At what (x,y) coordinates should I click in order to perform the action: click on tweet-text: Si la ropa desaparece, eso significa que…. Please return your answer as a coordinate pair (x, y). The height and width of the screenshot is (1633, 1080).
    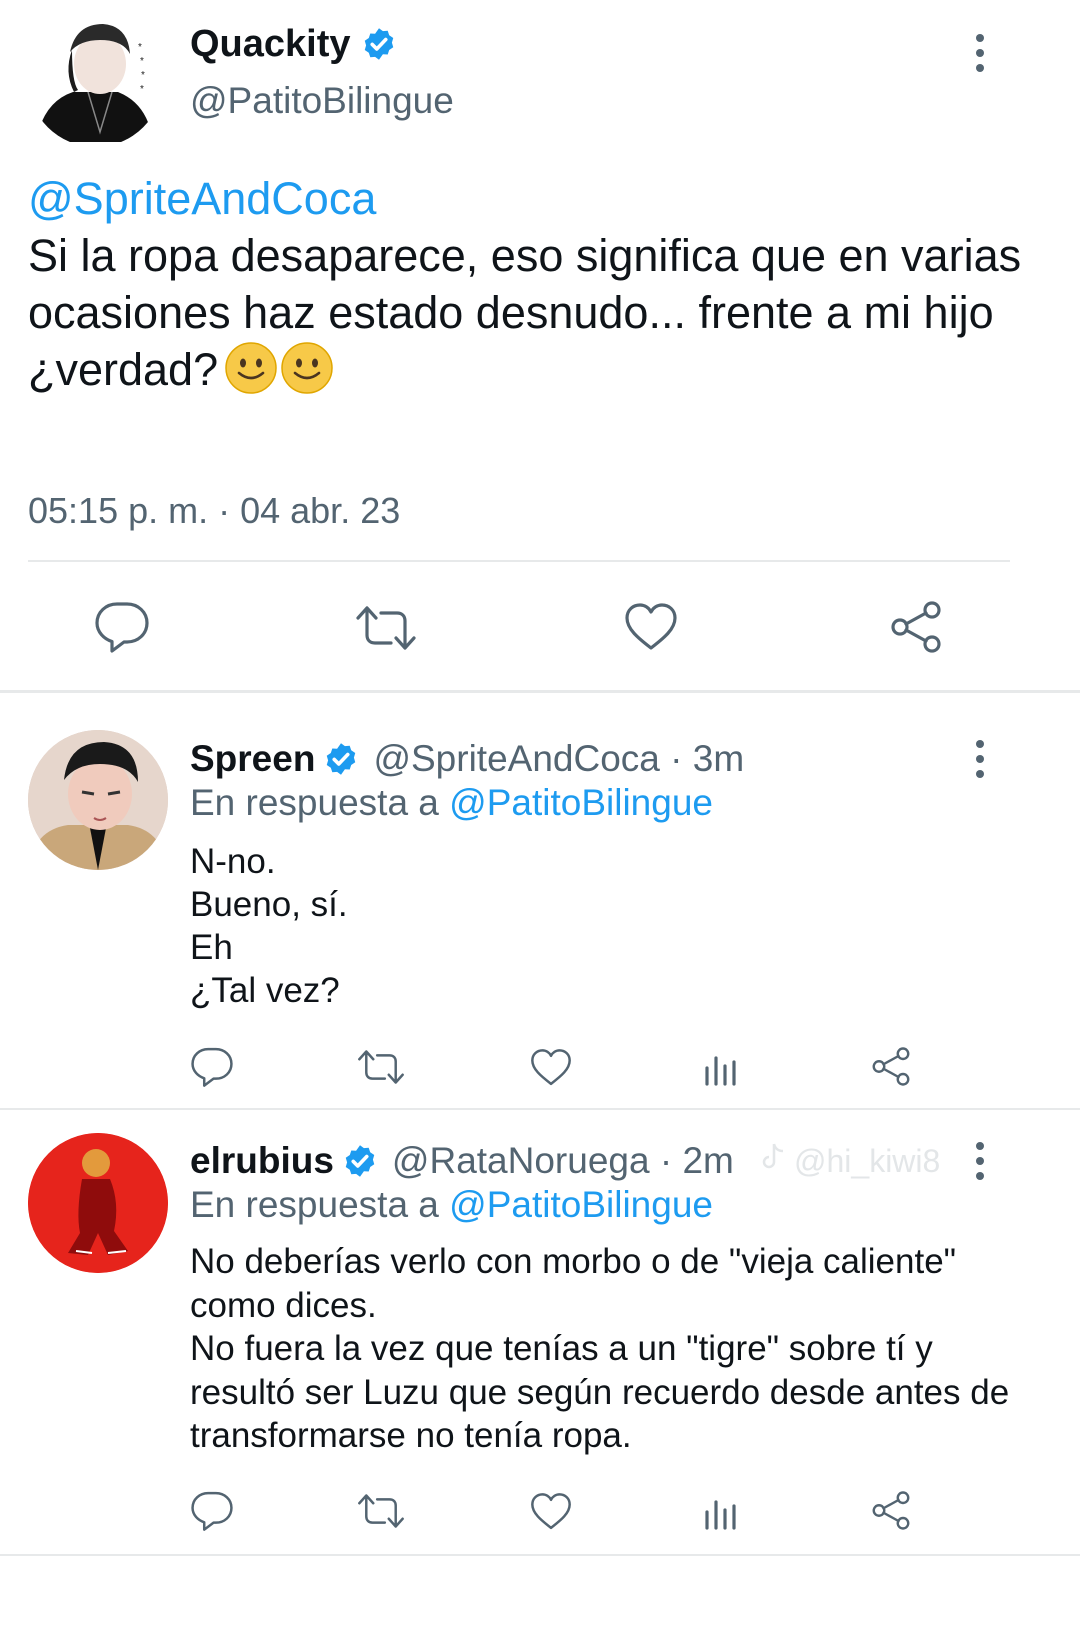
    Looking at the image, I should click on (525, 284).